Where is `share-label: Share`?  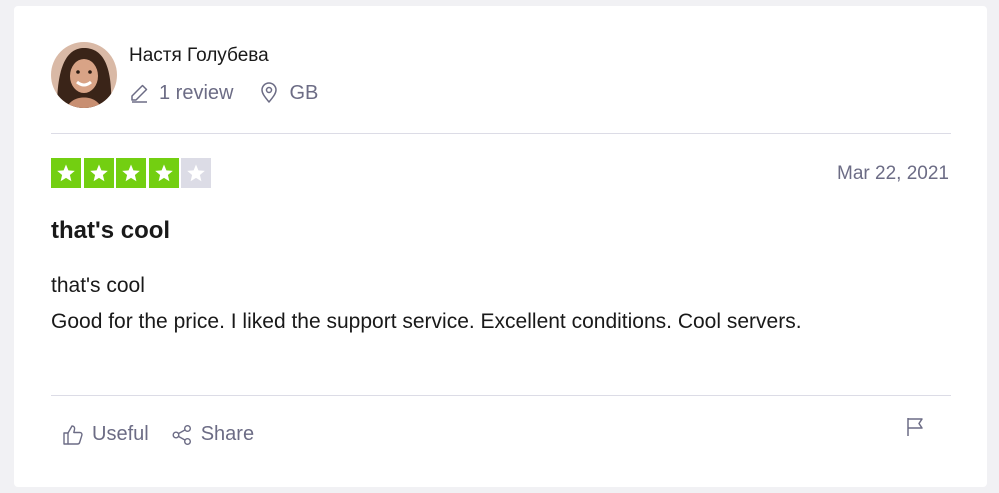
share-label: Share is located at coordinates (227, 434).